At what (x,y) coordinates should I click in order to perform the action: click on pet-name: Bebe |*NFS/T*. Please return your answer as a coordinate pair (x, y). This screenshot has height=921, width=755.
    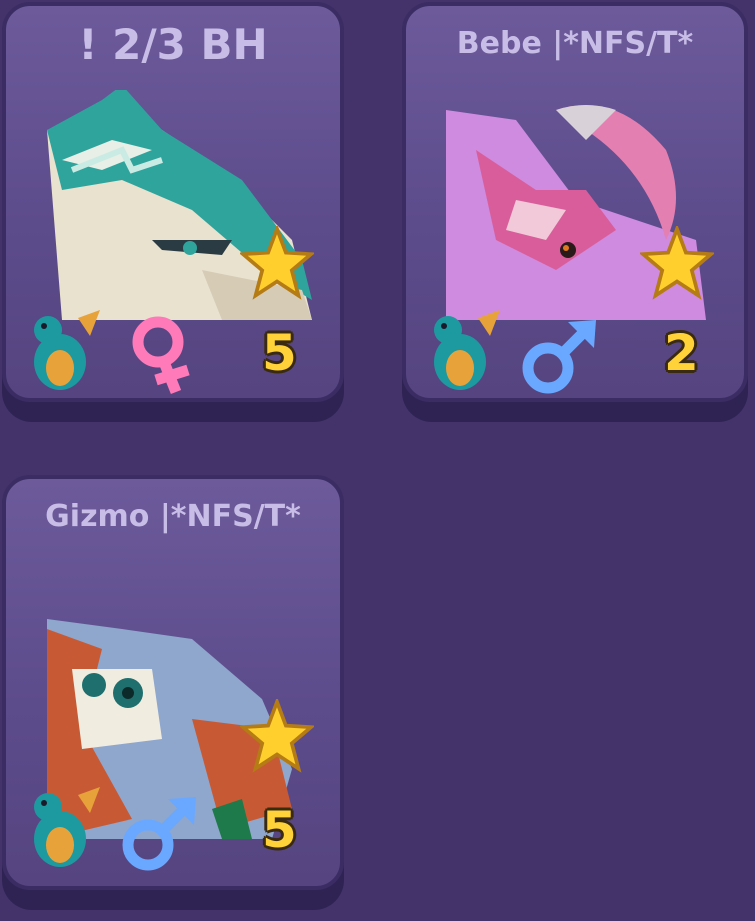
    Looking at the image, I should click on (575, 43).